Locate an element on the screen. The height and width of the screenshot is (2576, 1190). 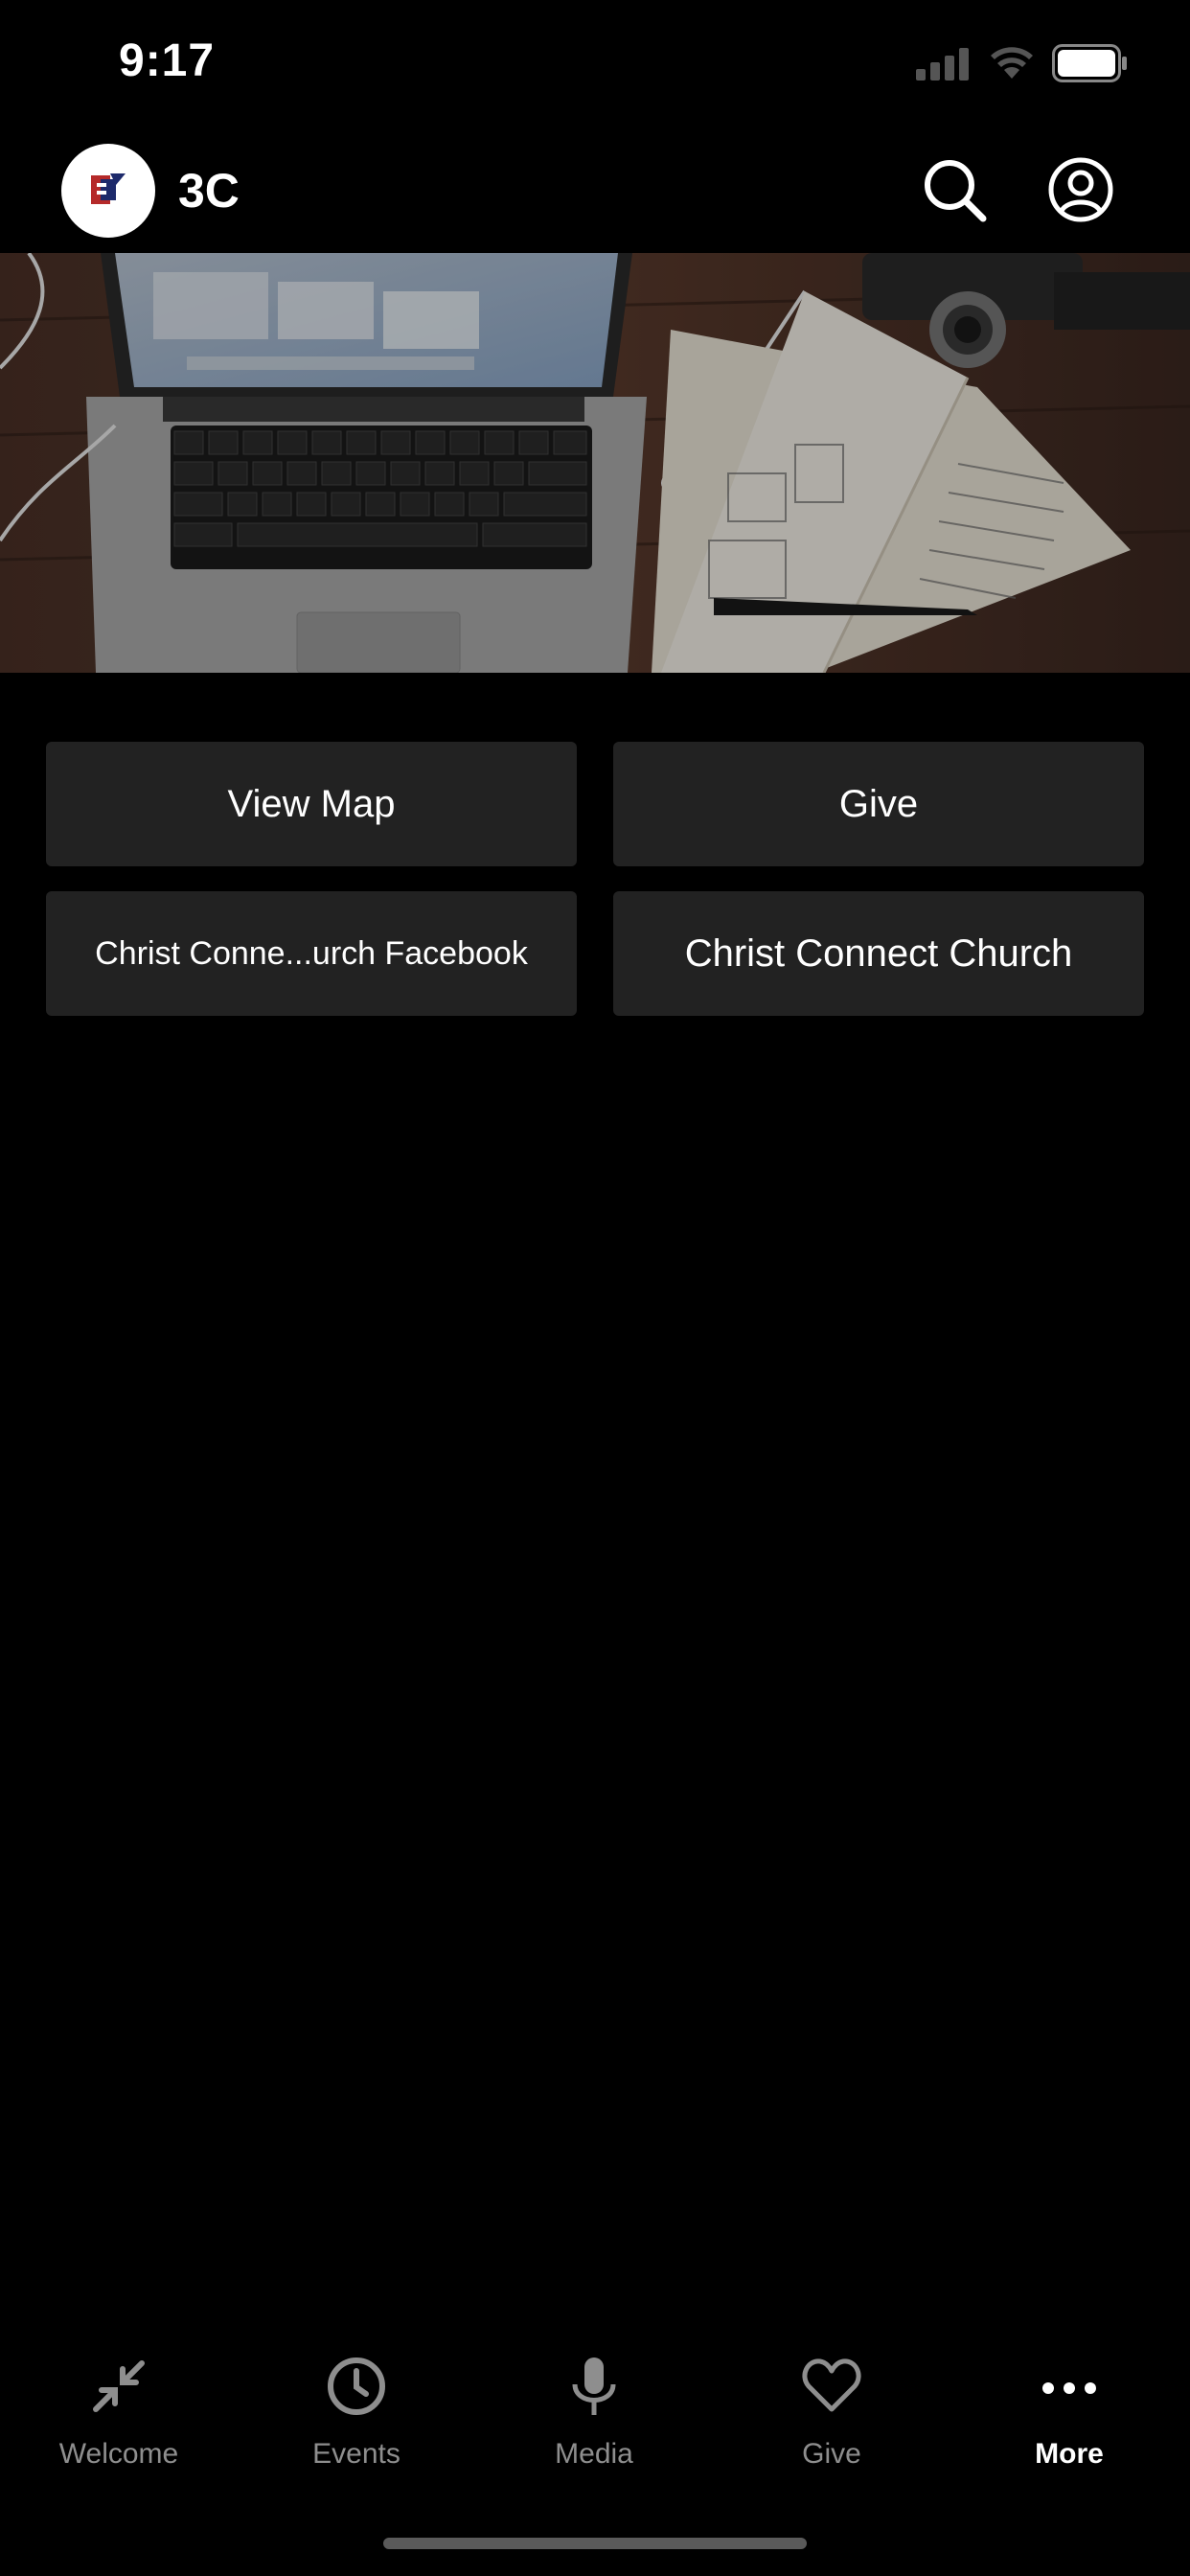
tab-more: More is located at coordinates (1069, 2410).